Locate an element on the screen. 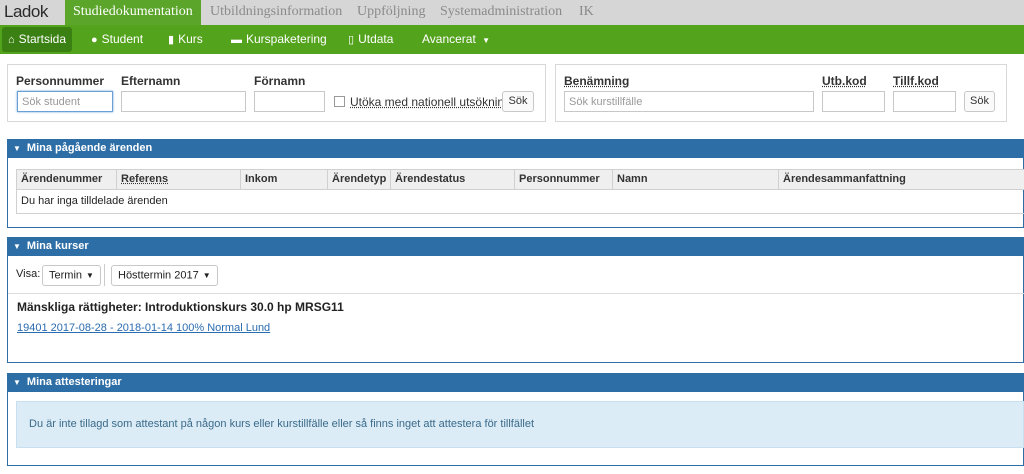  efternamn-input is located at coordinates (183, 101).